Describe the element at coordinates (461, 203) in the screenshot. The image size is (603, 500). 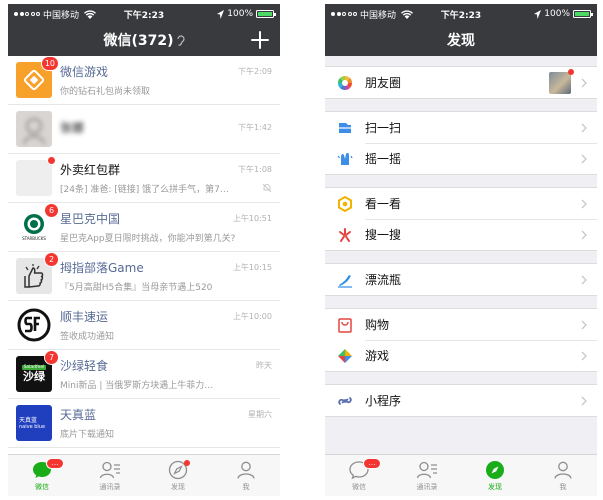
I see `discover-row-top-stories: 看一看` at that location.